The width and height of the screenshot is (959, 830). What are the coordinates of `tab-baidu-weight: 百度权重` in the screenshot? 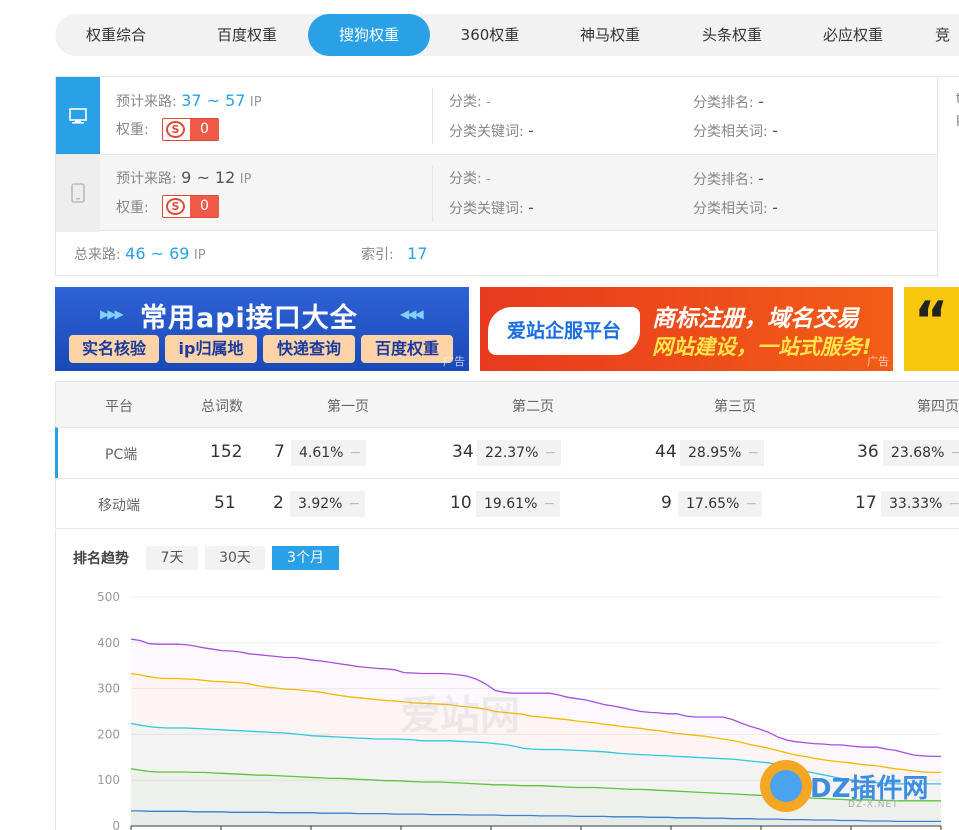 It's located at (247, 35).